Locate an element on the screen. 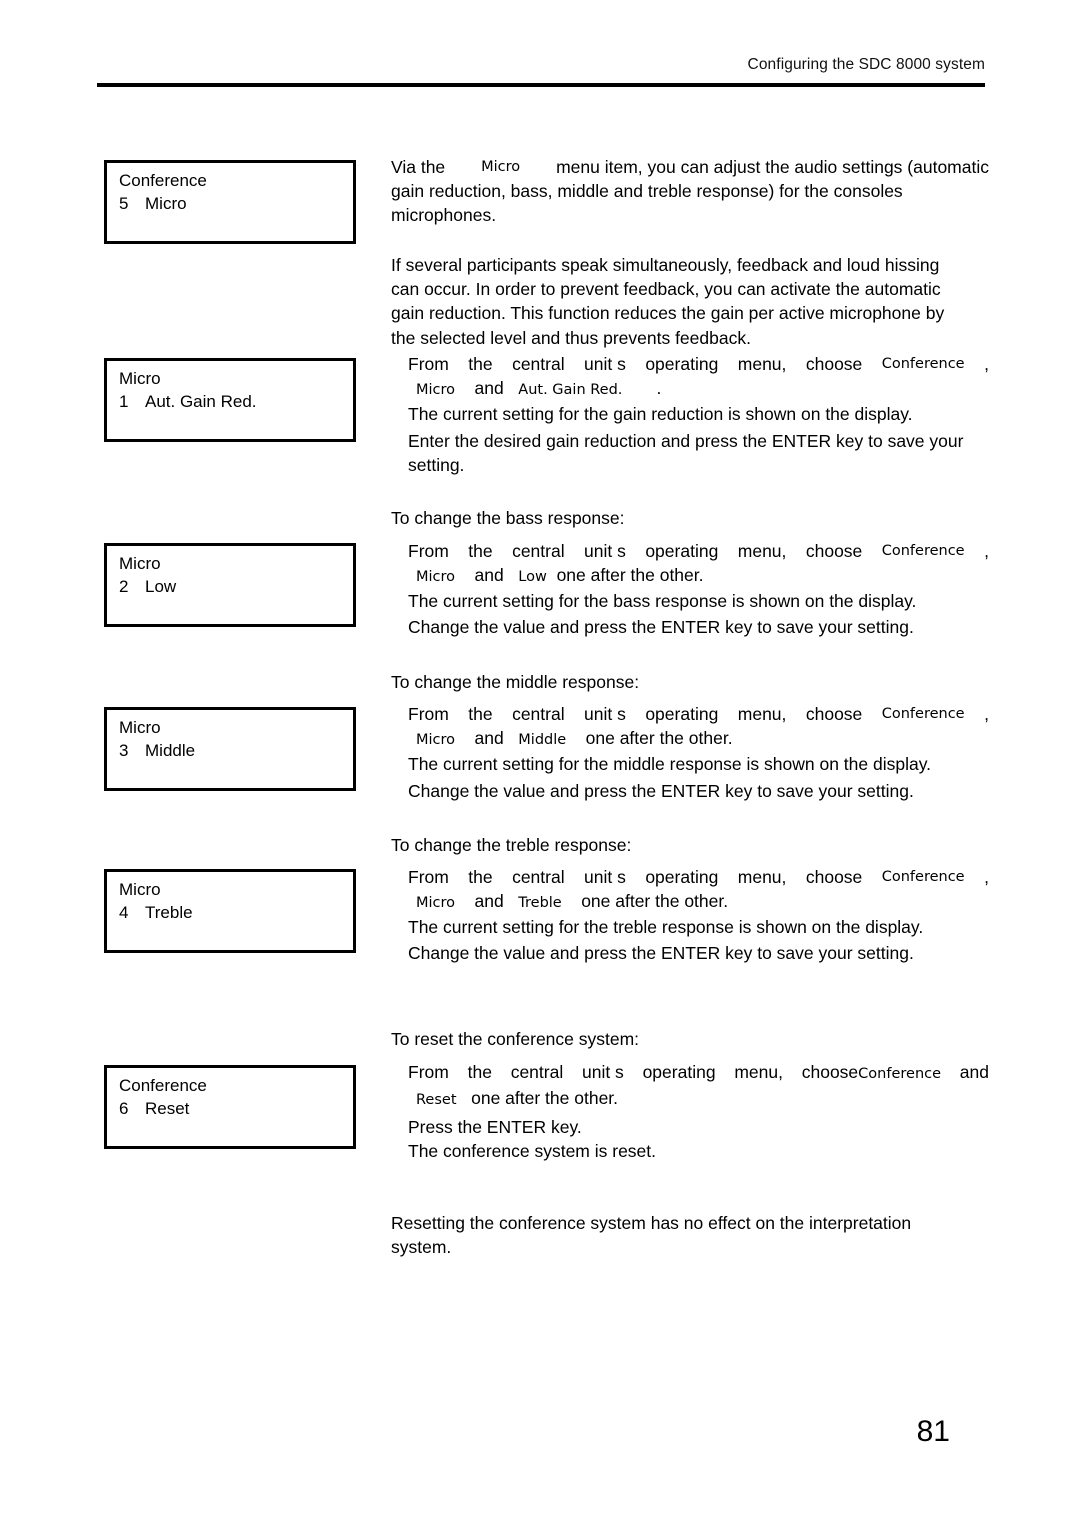 The height and width of the screenshot is (1528, 1080). step-line-2: Micro and Treble one after the other. is located at coordinates (572, 901).